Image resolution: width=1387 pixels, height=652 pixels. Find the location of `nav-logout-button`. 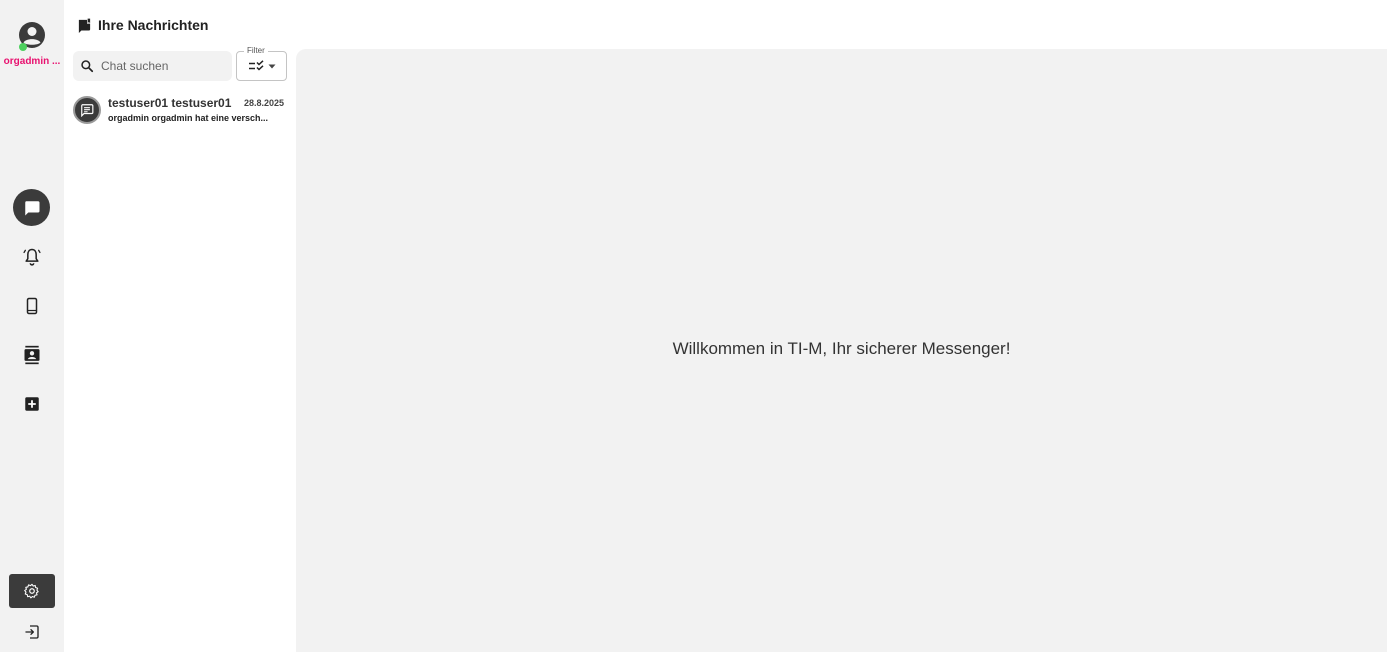

nav-logout-button is located at coordinates (32, 632).